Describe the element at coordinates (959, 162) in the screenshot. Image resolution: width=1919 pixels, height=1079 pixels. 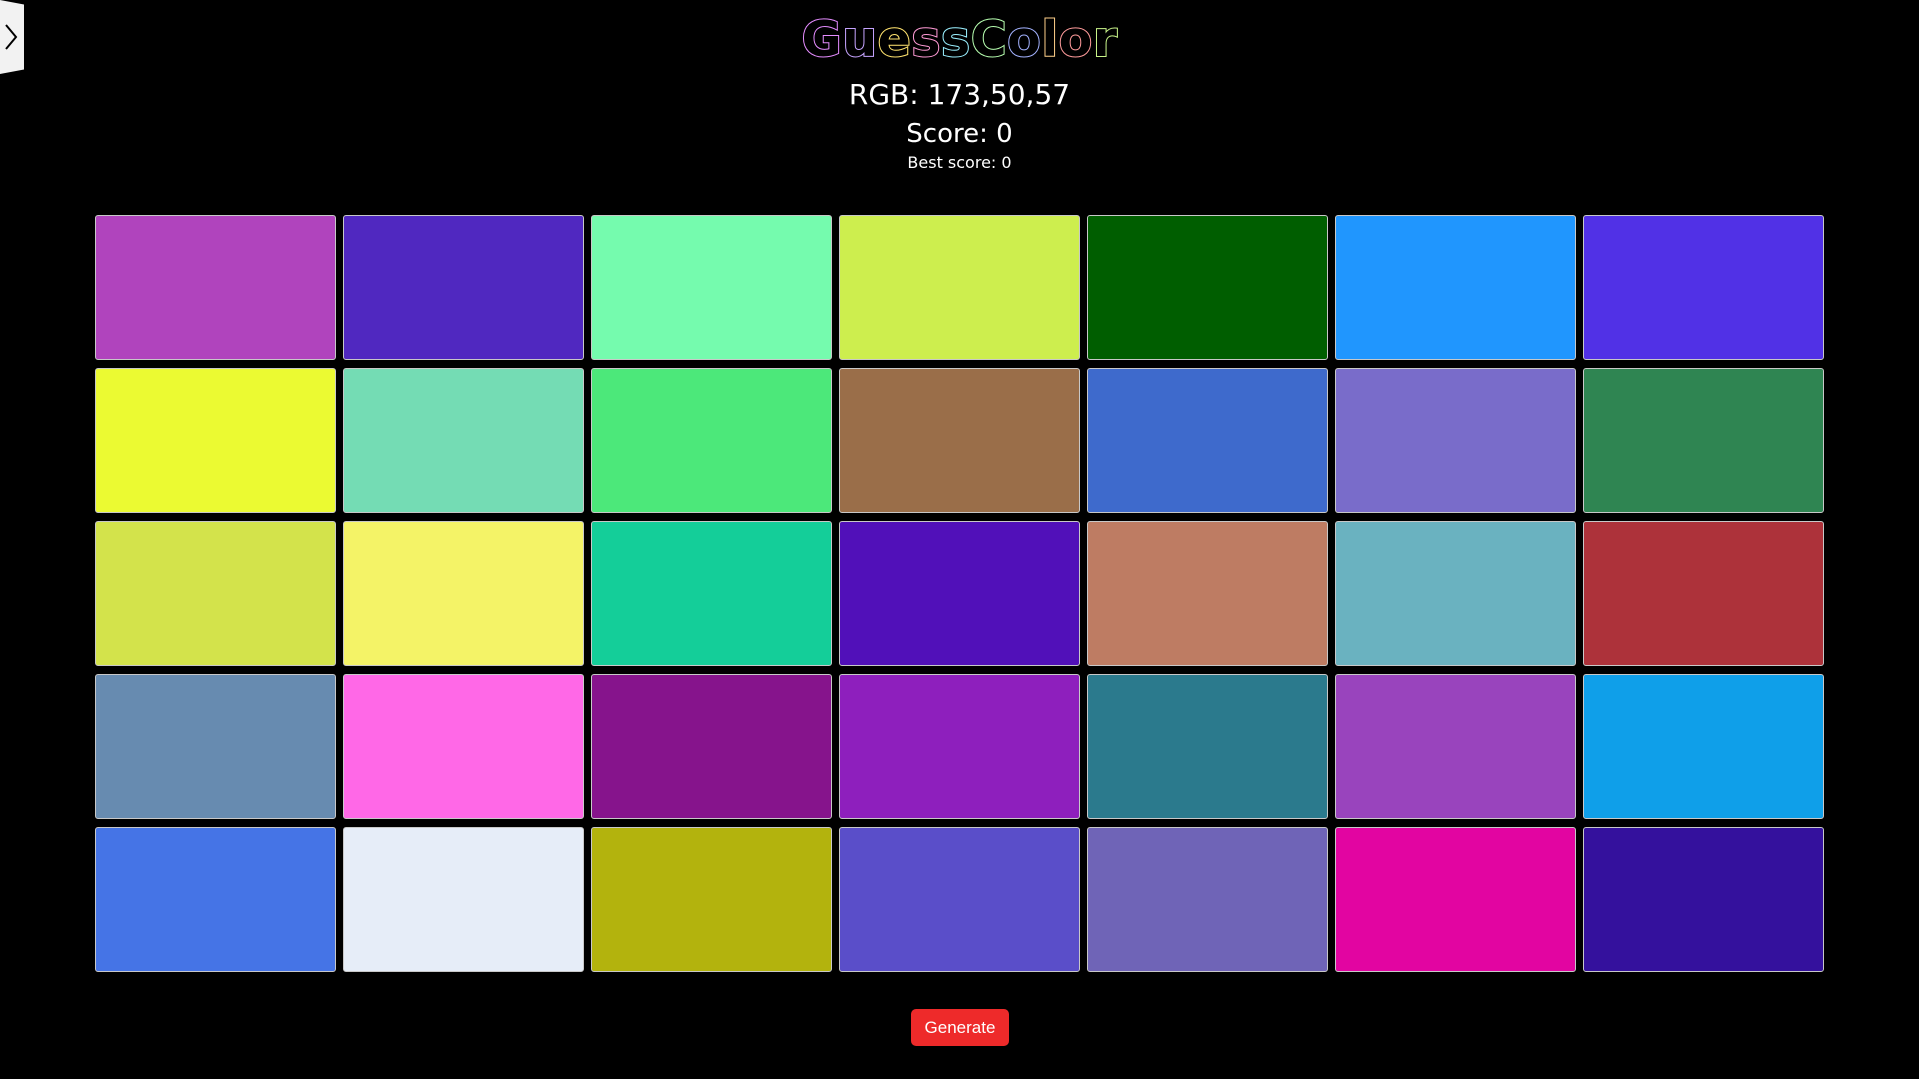
I see `best-score-label: Best score: 0` at that location.